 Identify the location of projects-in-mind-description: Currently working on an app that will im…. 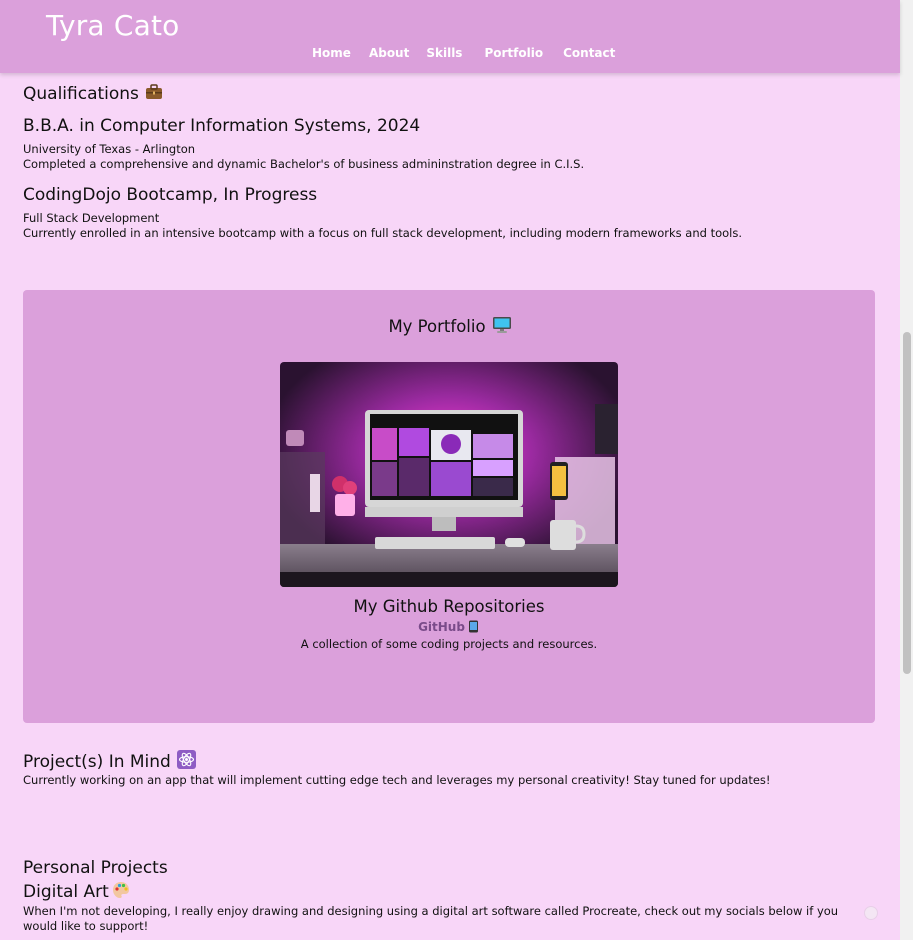
(397, 780).